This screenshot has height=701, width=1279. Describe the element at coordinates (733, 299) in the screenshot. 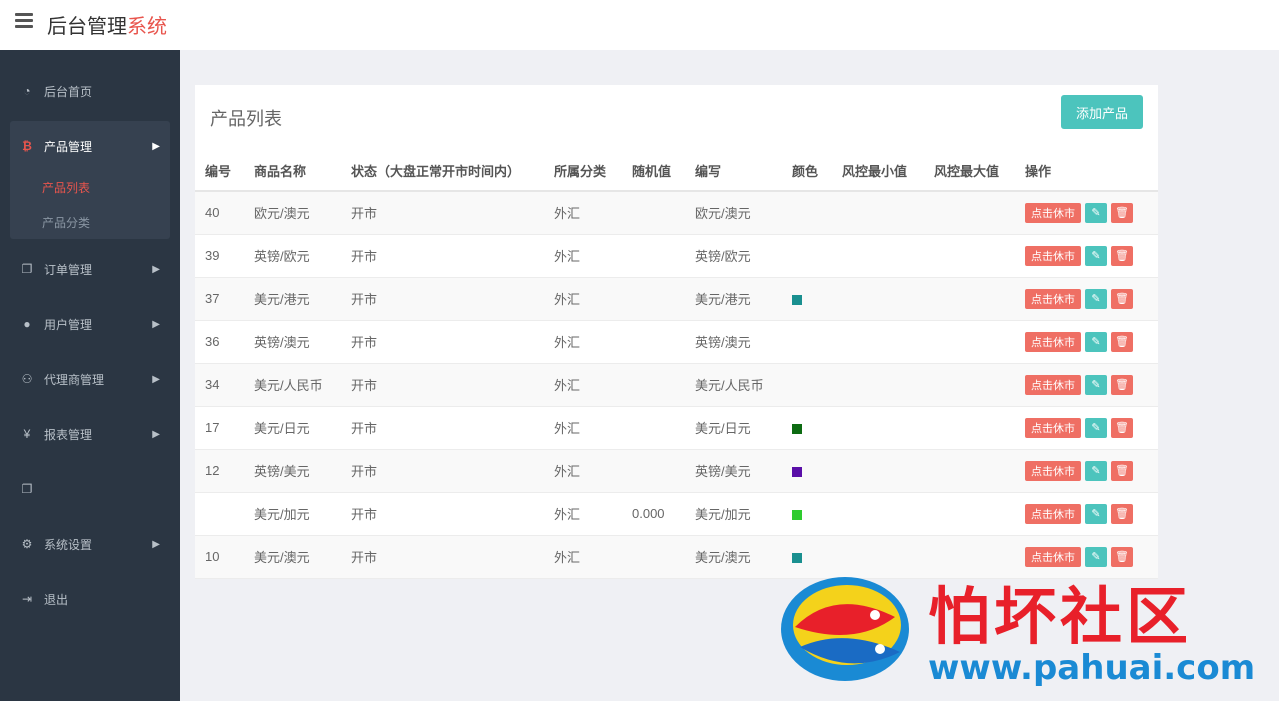

I see `cell-code: 美元/港元` at that location.